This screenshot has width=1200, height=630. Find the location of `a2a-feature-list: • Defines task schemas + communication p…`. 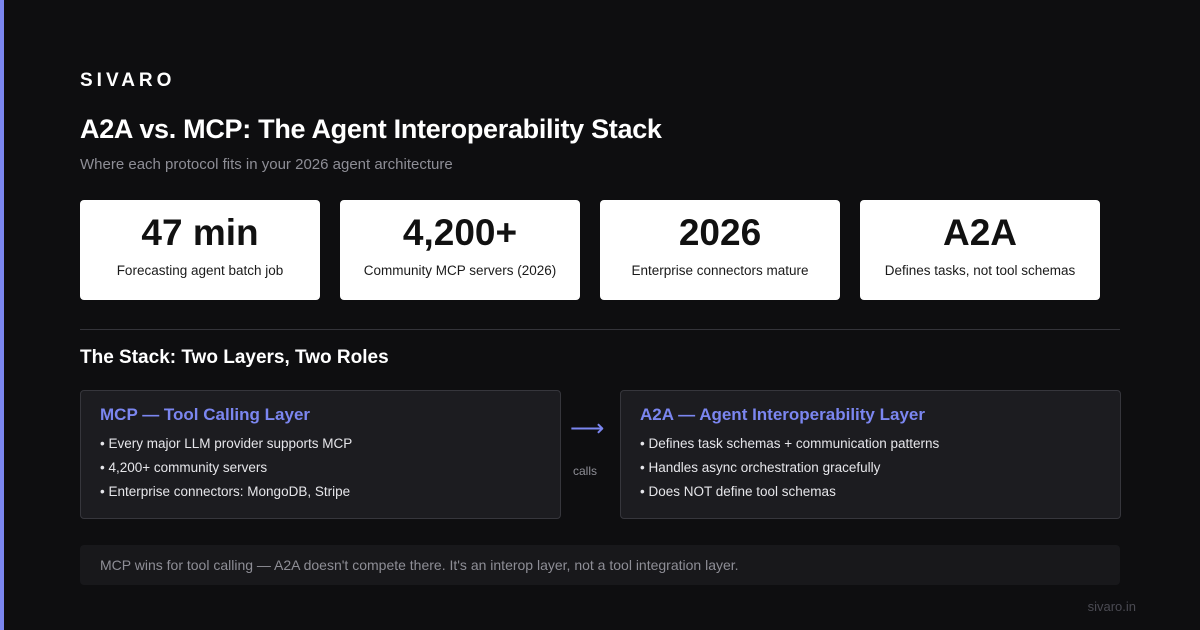

a2a-feature-list: • Defines task schemas + communication p… is located at coordinates (789, 472).